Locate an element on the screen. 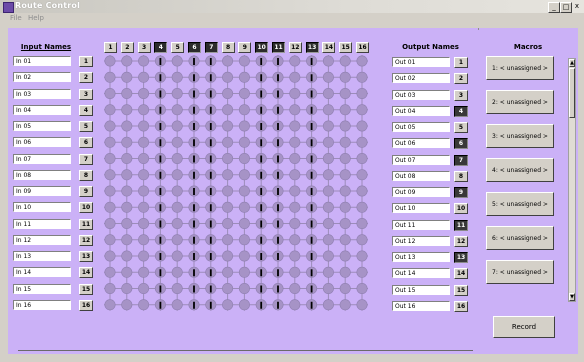 The image size is (584, 362). input-name-field: In 13 is located at coordinates (42, 256).